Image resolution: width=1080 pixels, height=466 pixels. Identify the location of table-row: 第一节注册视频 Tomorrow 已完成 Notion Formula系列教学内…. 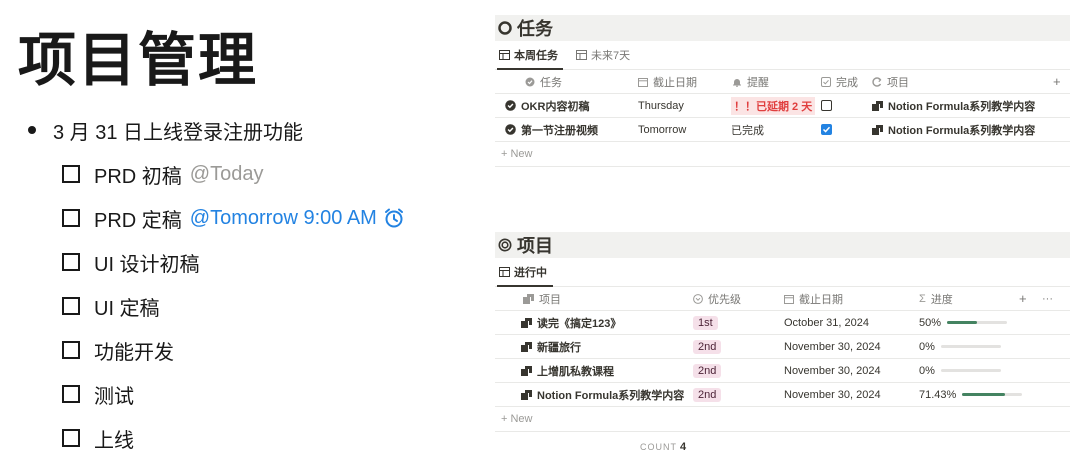
(782, 130).